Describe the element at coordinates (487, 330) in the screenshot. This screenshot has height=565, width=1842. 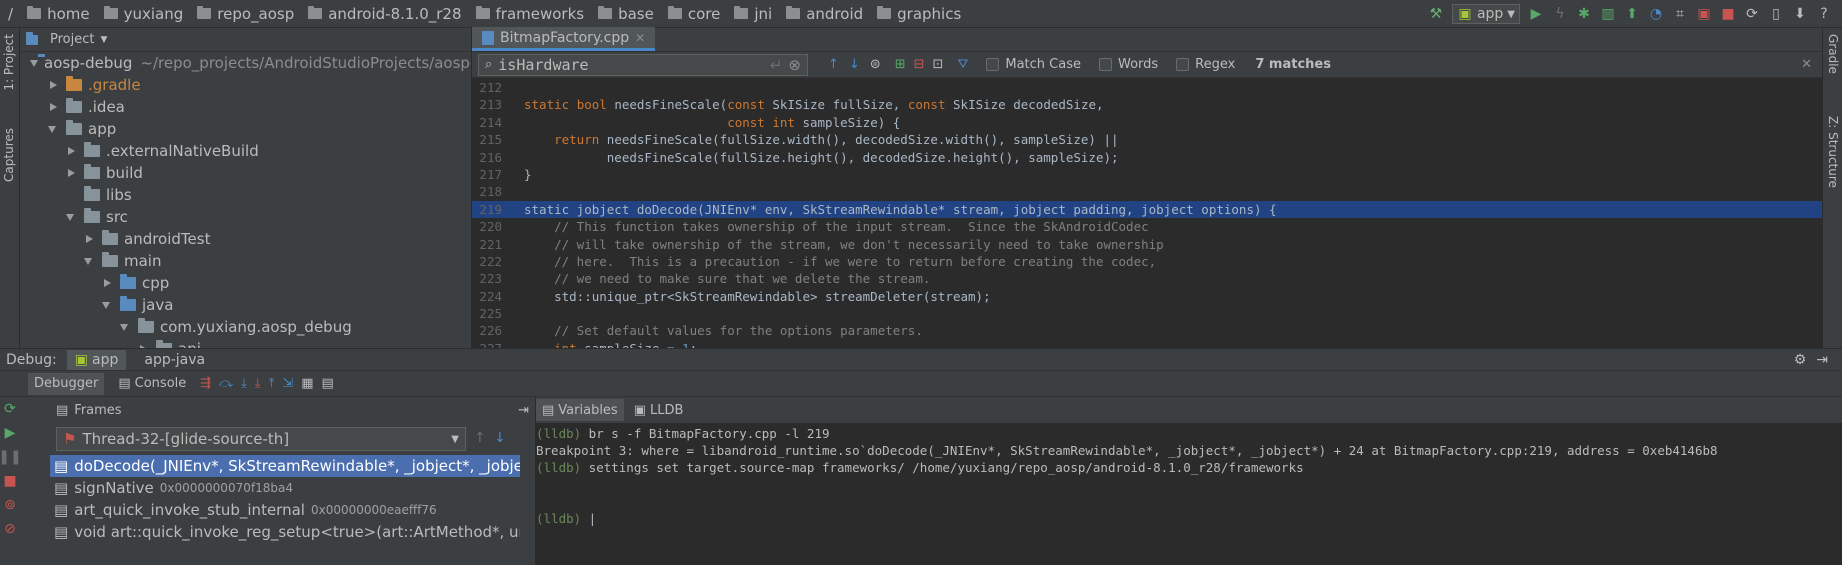
I see `line-number: 226` at that location.